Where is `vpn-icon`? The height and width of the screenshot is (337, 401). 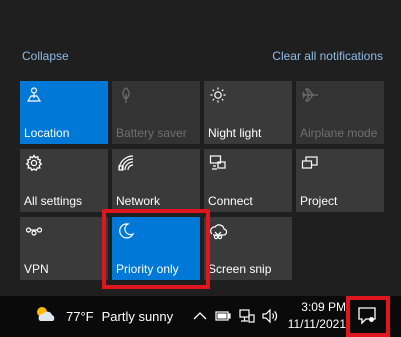
vpn-icon is located at coordinates (34, 231).